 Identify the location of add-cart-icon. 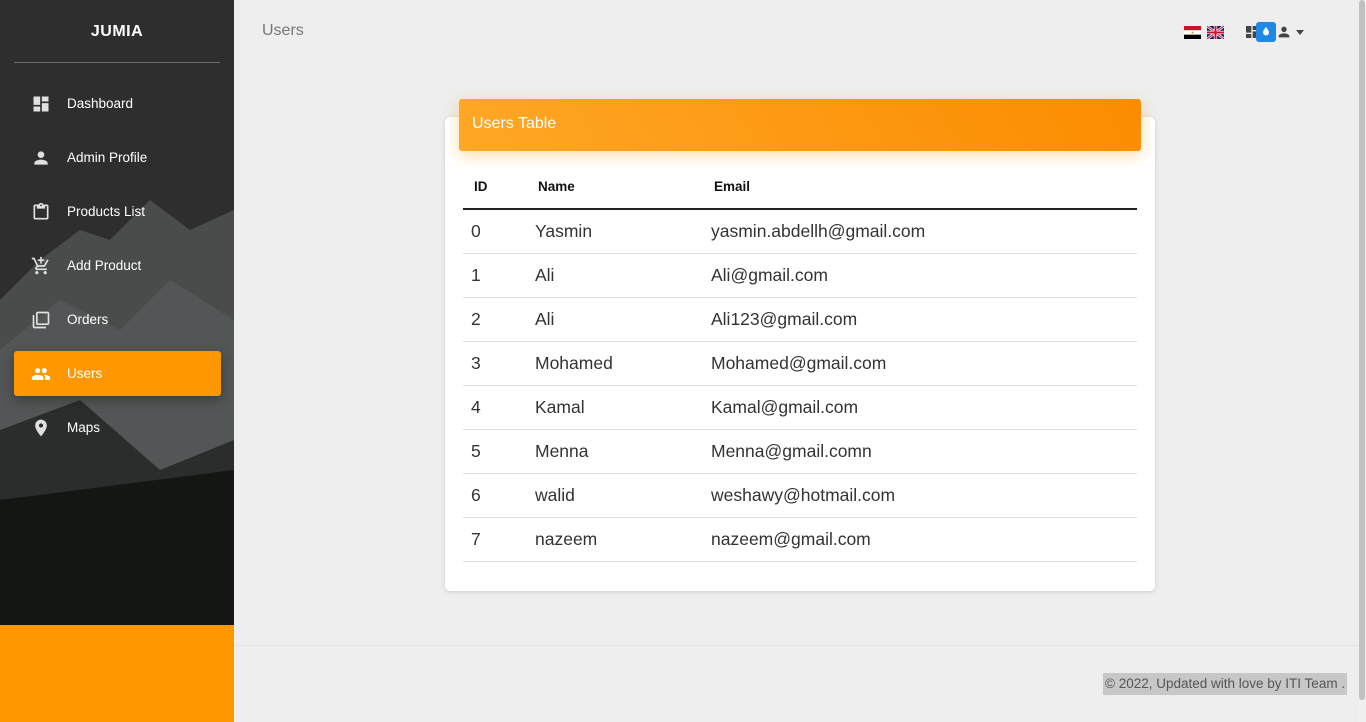
(41, 266).